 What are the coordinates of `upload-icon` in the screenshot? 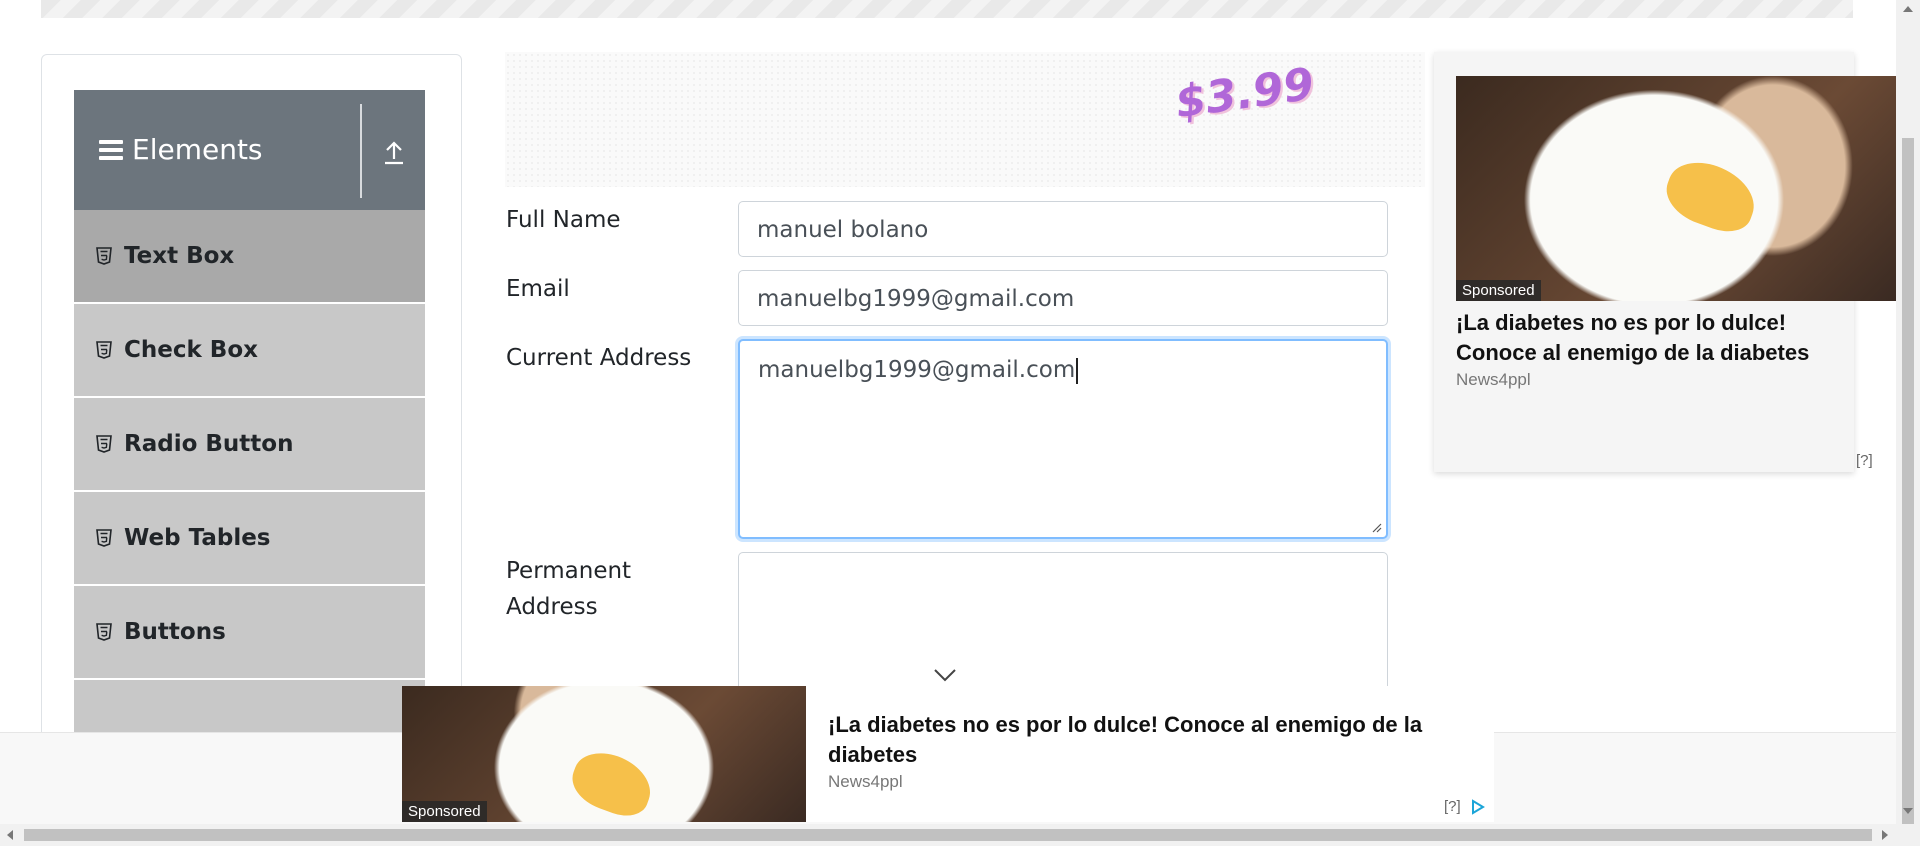 It's located at (394, 153).